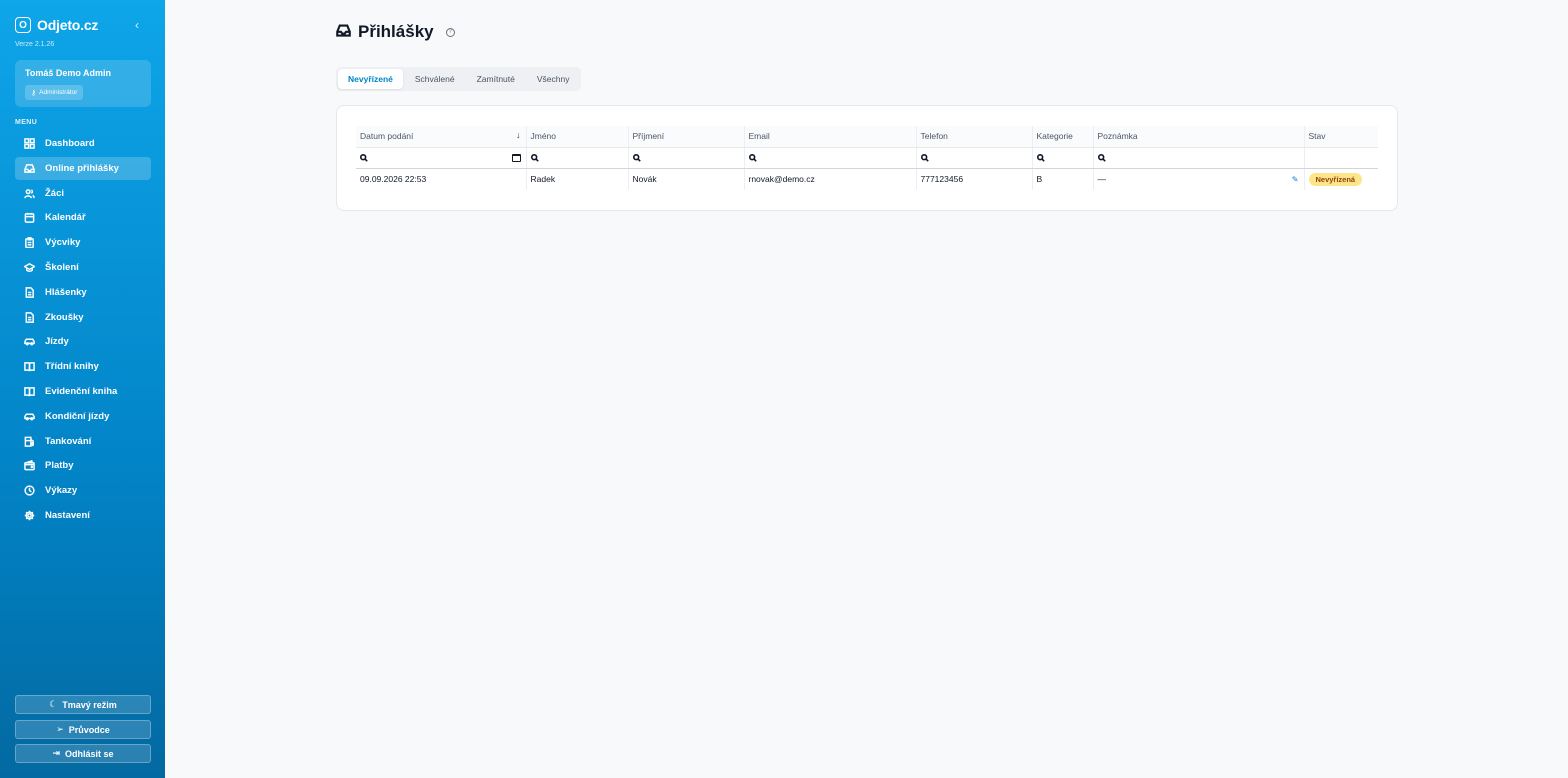 The image size is (1568, 778). I want to click on sort-desc-icon: ↓, so click(518, 135).